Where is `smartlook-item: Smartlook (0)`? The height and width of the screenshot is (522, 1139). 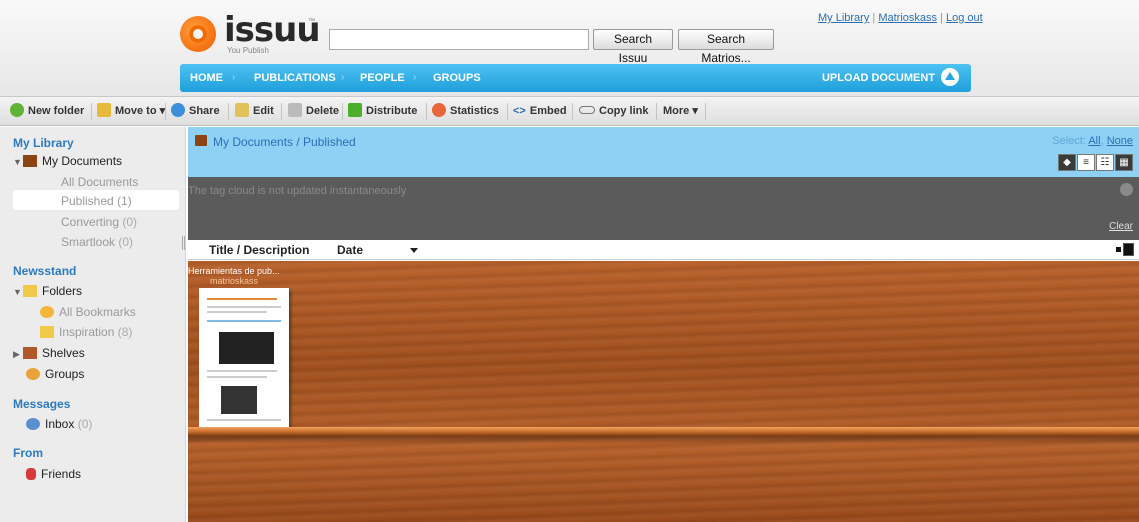
smartlook-item: Smartlook (0) is located at coordinates (97, 242).